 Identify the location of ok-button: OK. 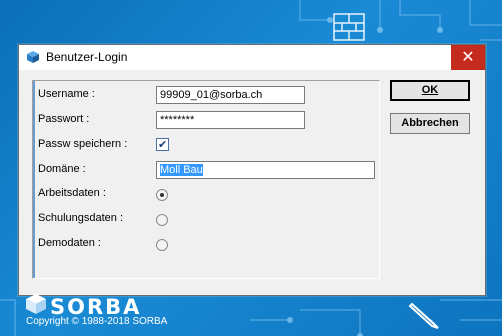
(430, 90).